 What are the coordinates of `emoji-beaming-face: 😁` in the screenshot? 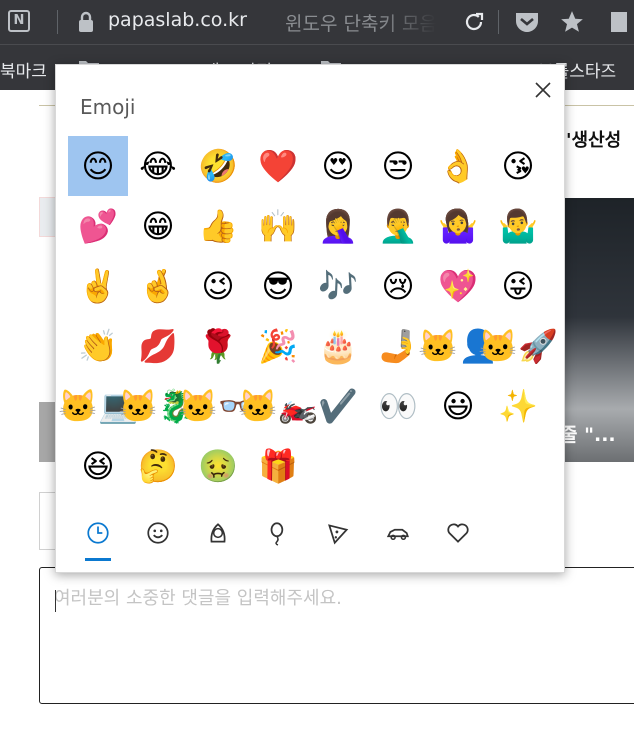 It's located at (158, 226).